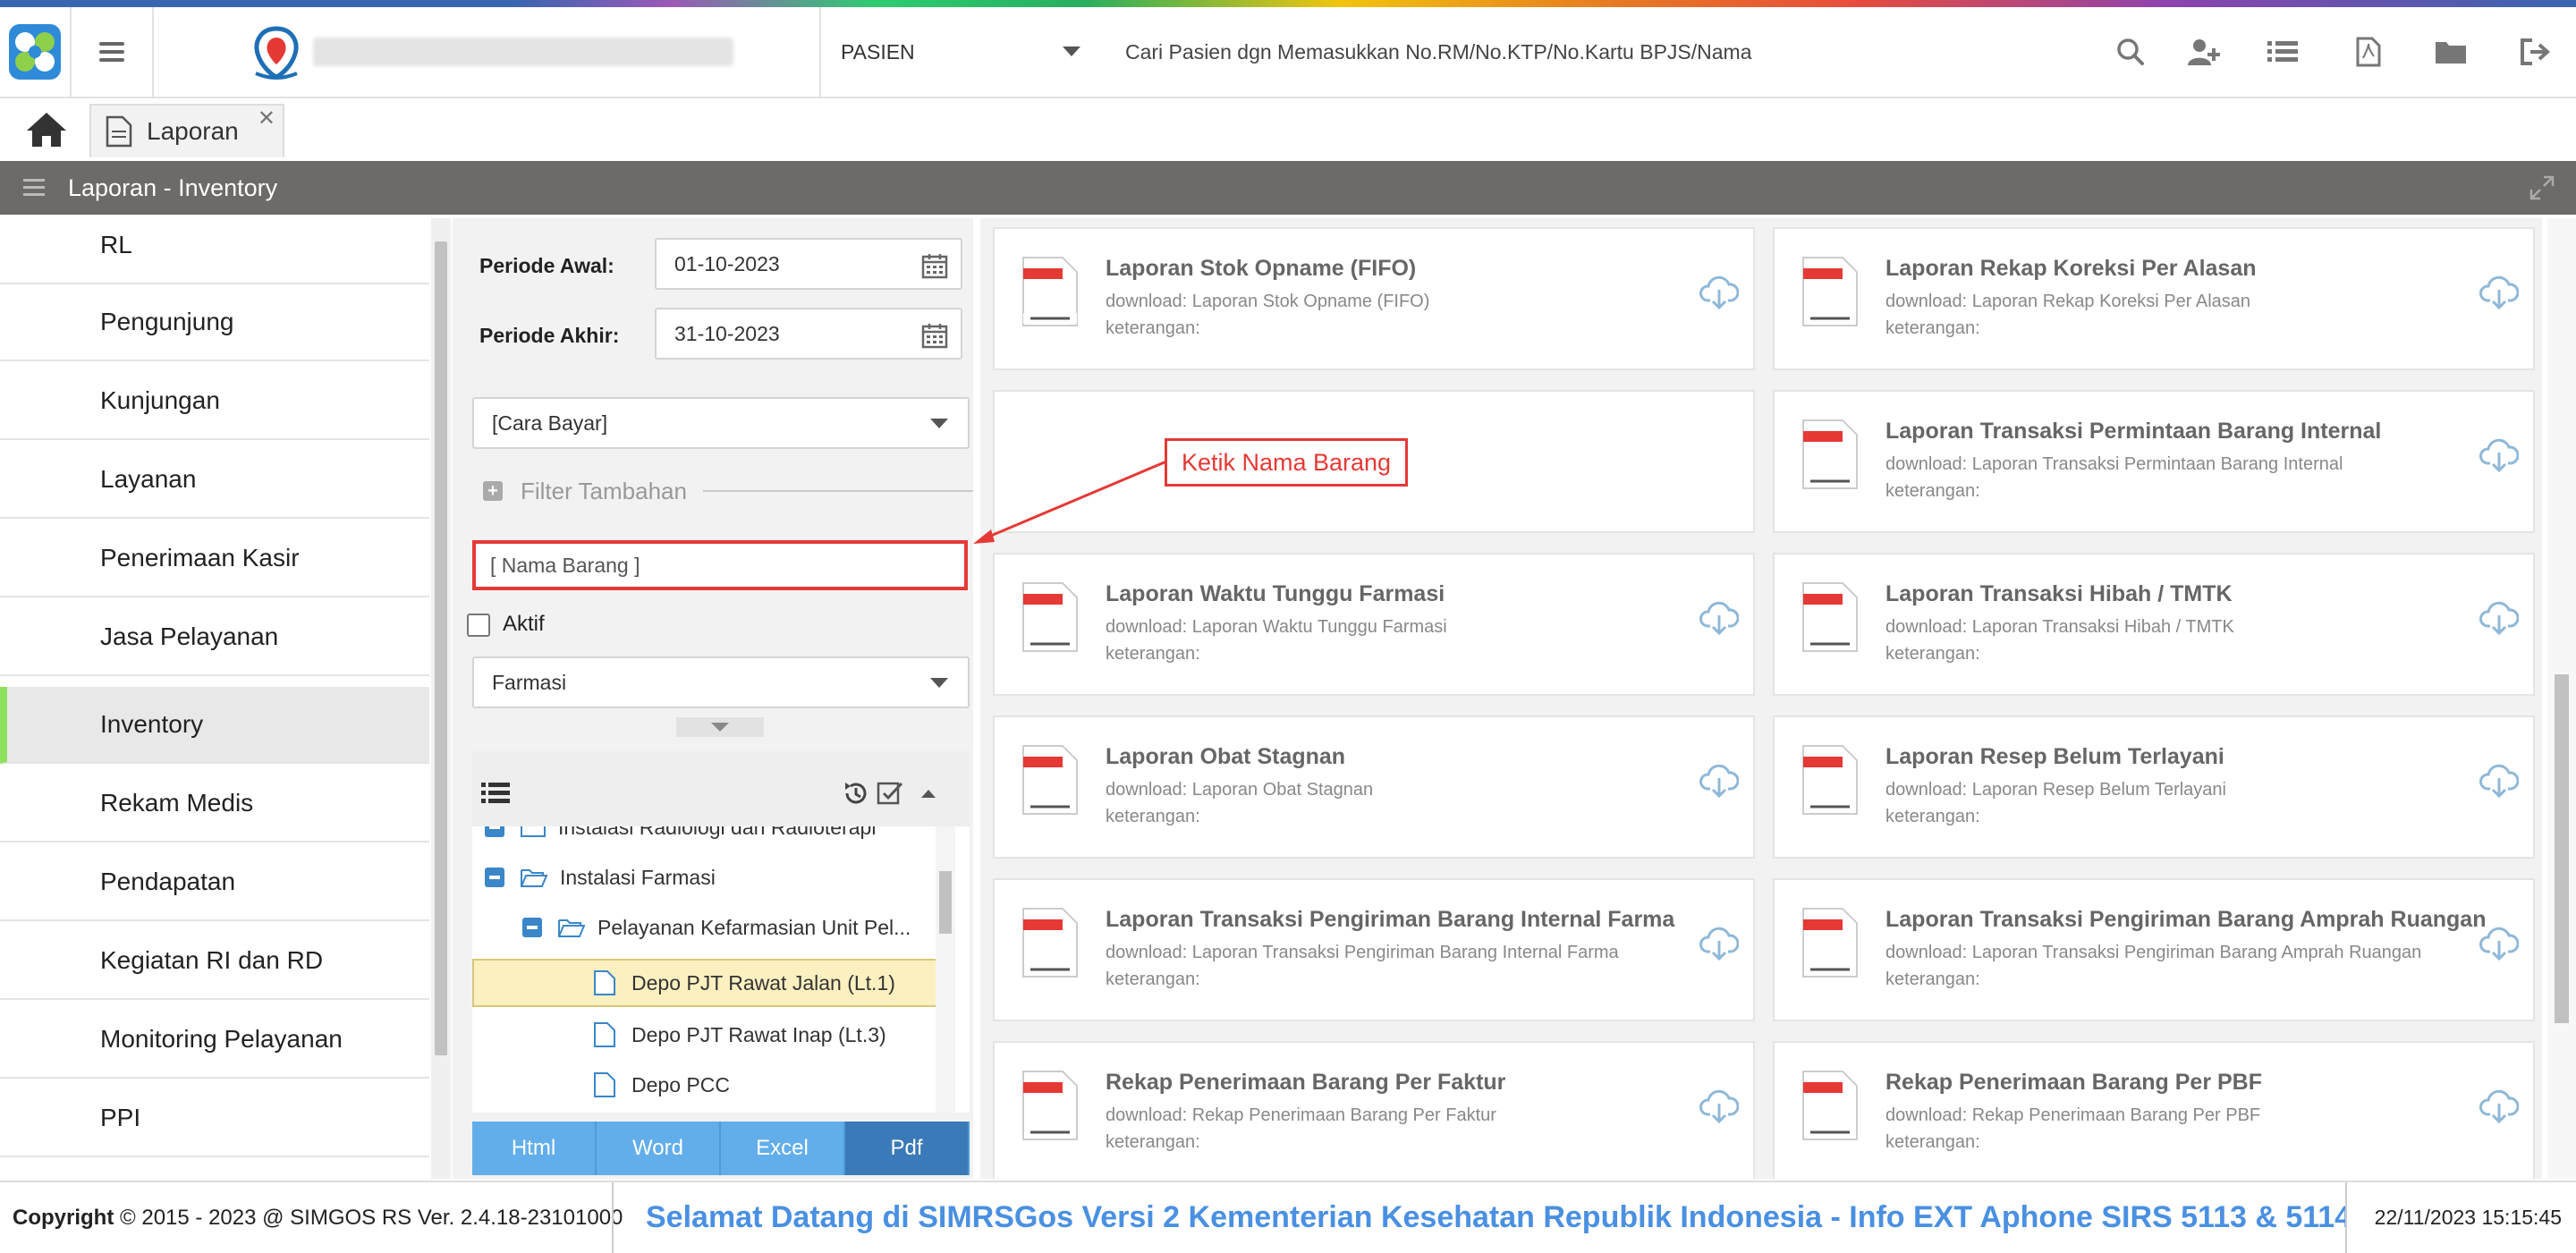 The image size is (2576, 1253). What do you see at coordinates (2450, 52) in the screenshot?
I see `folder-icon` at bounding box center [2450, 52].